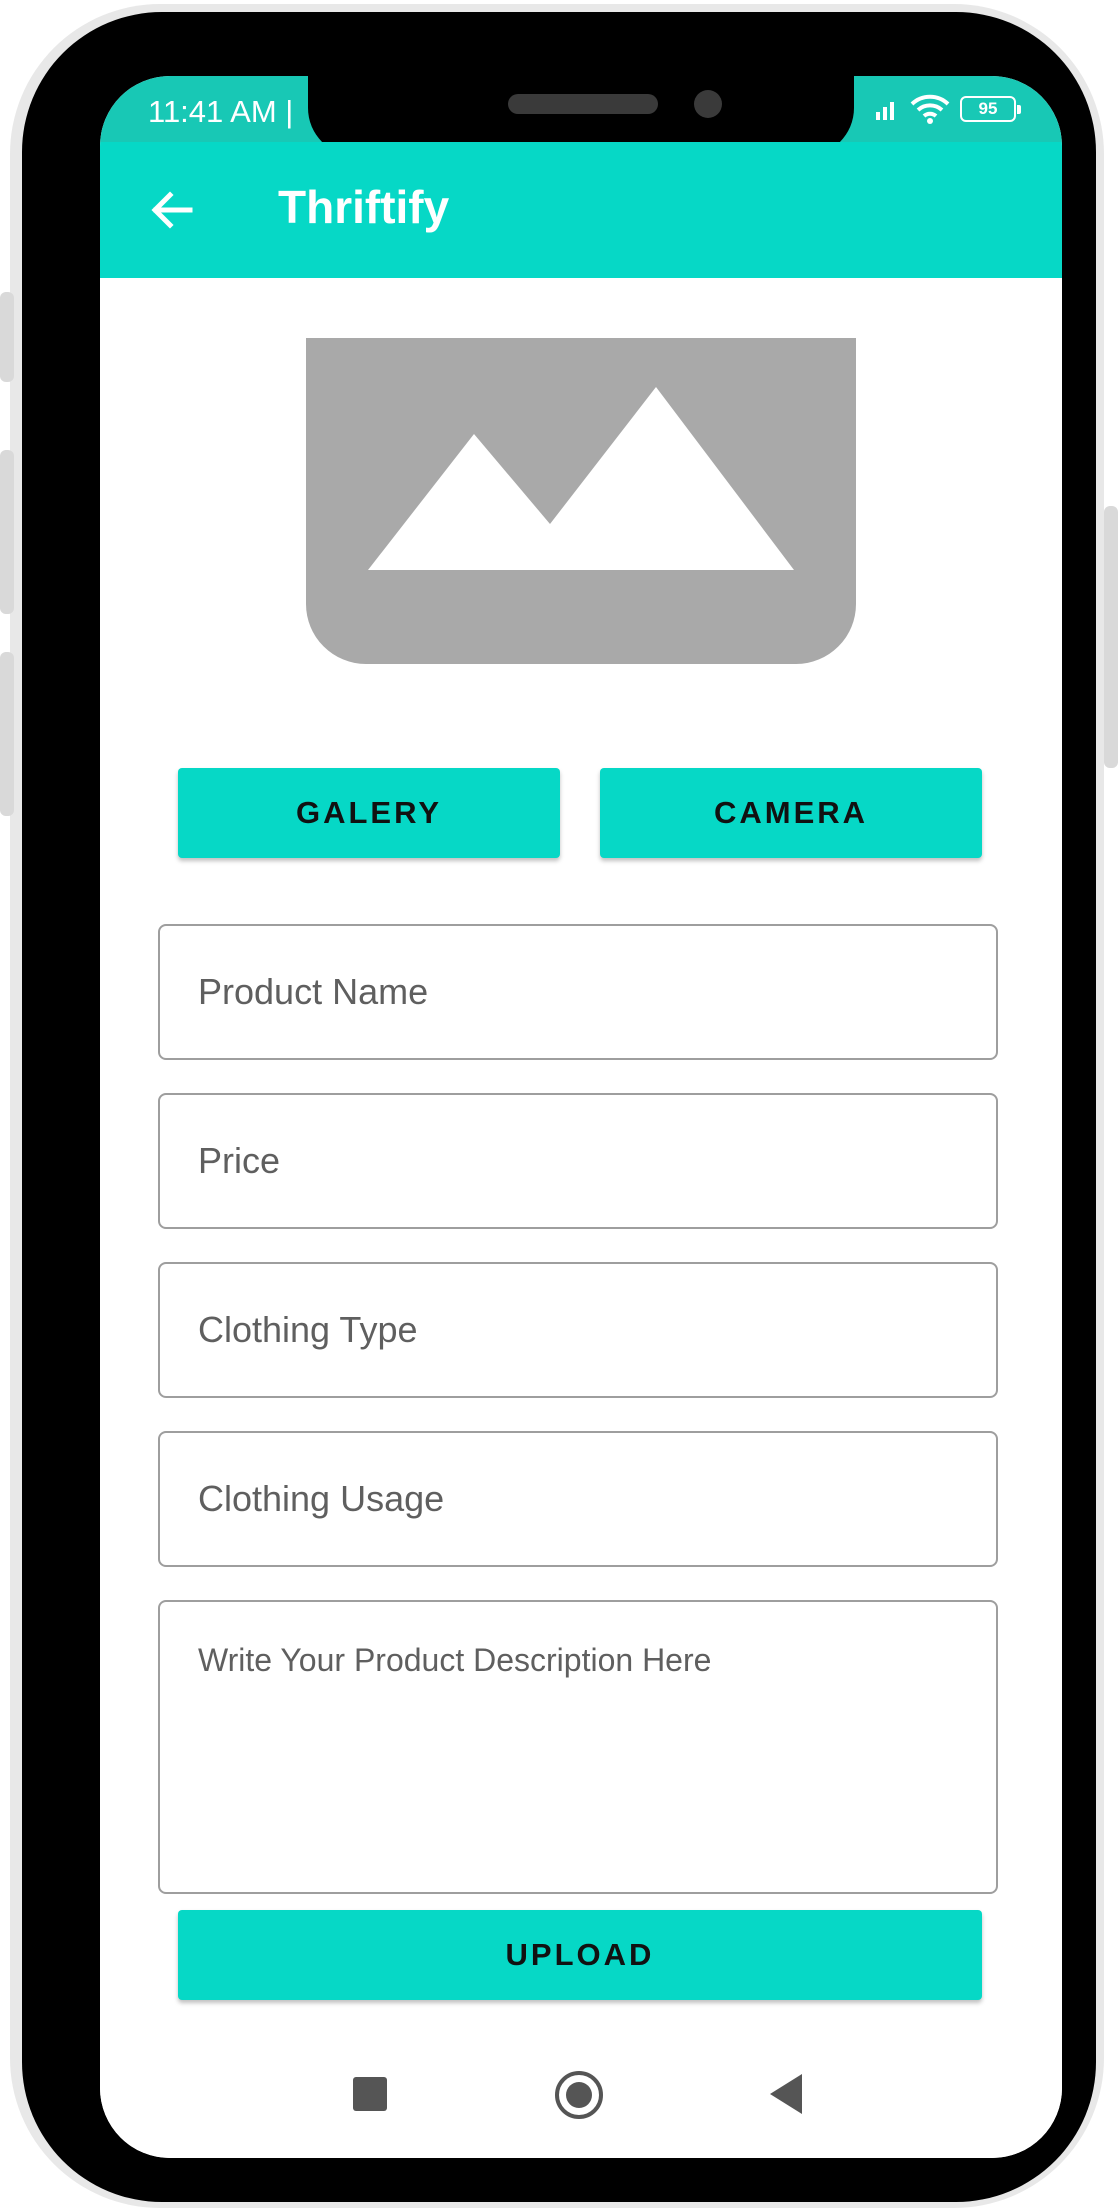 The image size is (1118, 2212). I want to click on price-field, so click(578, 1161).